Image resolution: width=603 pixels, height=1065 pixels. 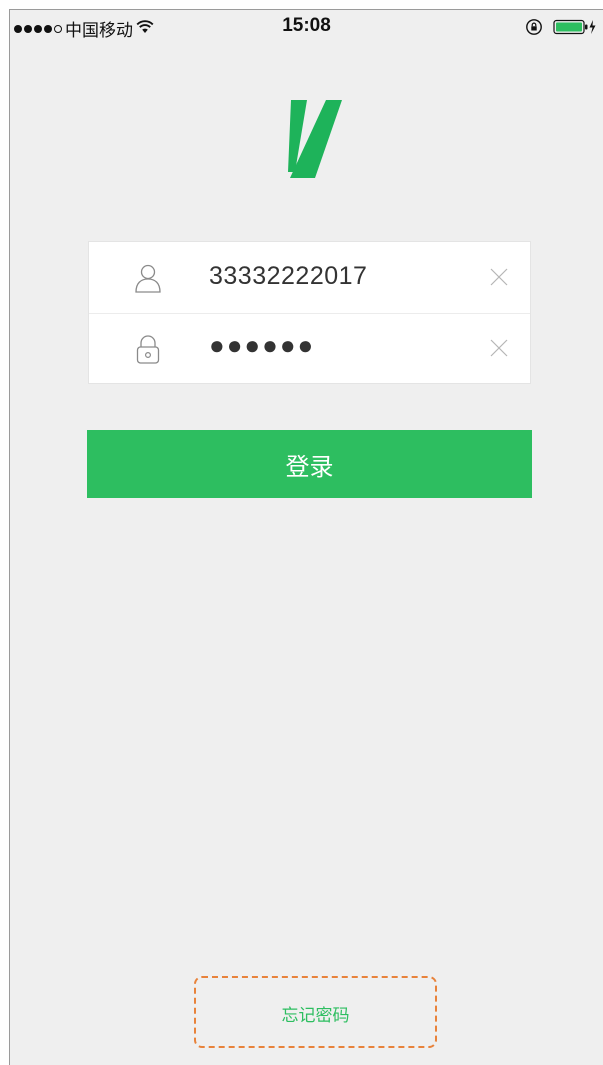 I want to click on battery-icon, so click(x=575, y=29).